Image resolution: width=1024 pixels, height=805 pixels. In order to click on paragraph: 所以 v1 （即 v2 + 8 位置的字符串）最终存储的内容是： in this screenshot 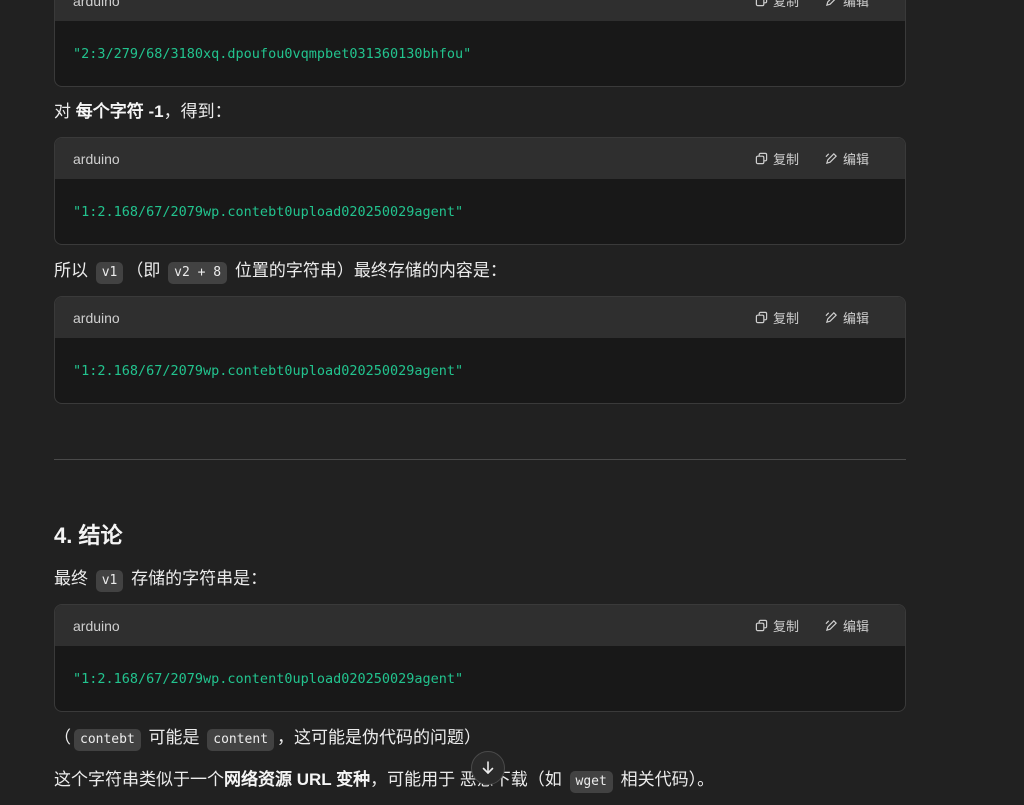, I will do `click(280, 271)`.